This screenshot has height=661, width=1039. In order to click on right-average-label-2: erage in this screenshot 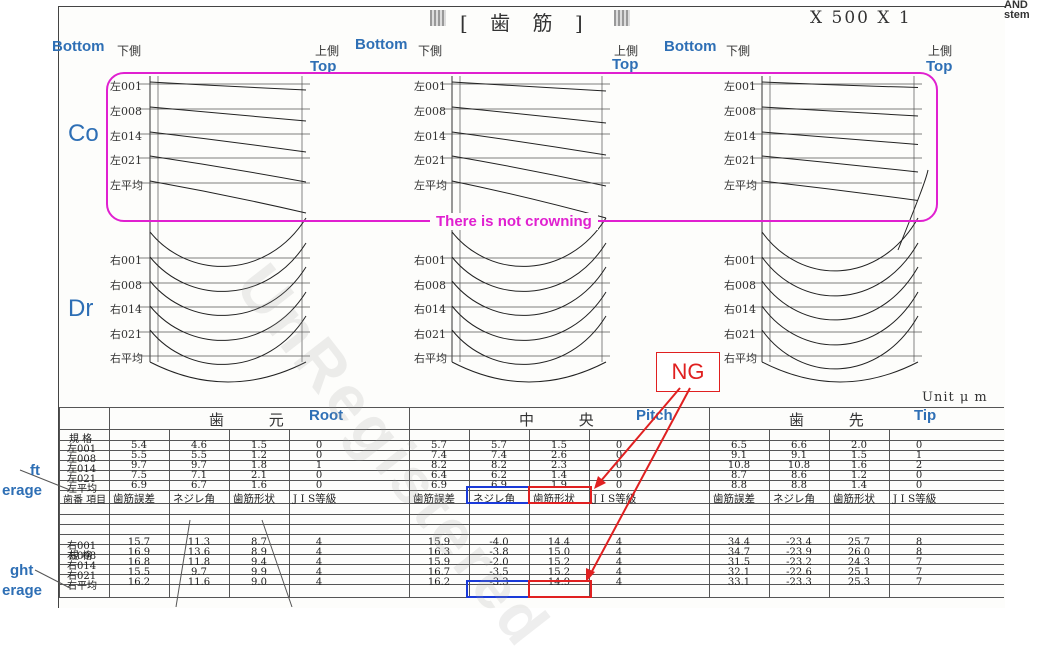, I will do `click(22, 590)`.